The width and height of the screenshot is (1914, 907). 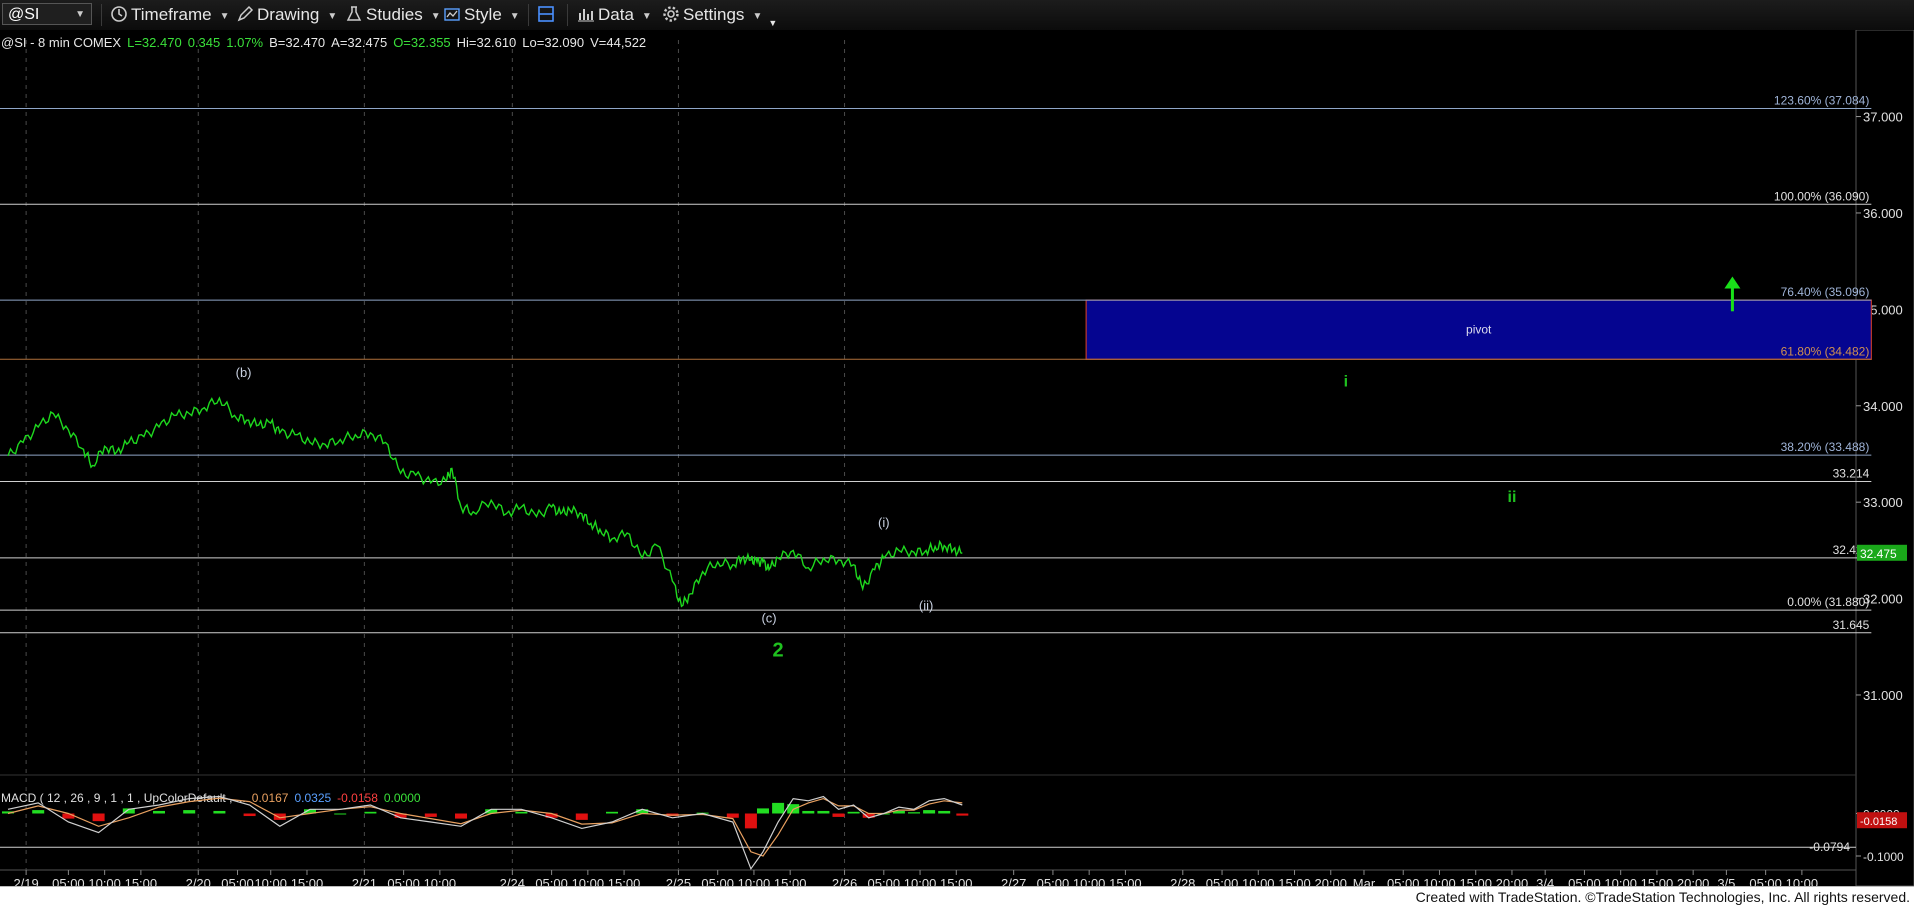 What do you see at coordinates (452, 14) in the screenshot?
I see `style-icon` at bounding box center [452, 14].